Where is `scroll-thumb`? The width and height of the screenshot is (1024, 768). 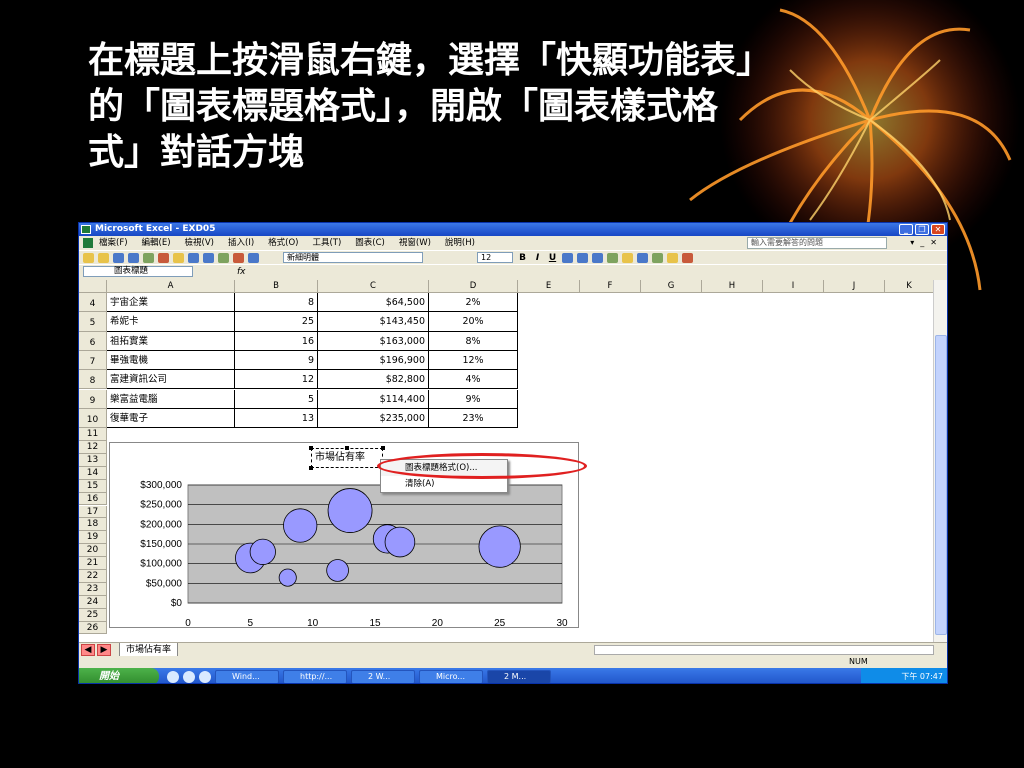 scroll-thumb is located at coordinates (941, 485).